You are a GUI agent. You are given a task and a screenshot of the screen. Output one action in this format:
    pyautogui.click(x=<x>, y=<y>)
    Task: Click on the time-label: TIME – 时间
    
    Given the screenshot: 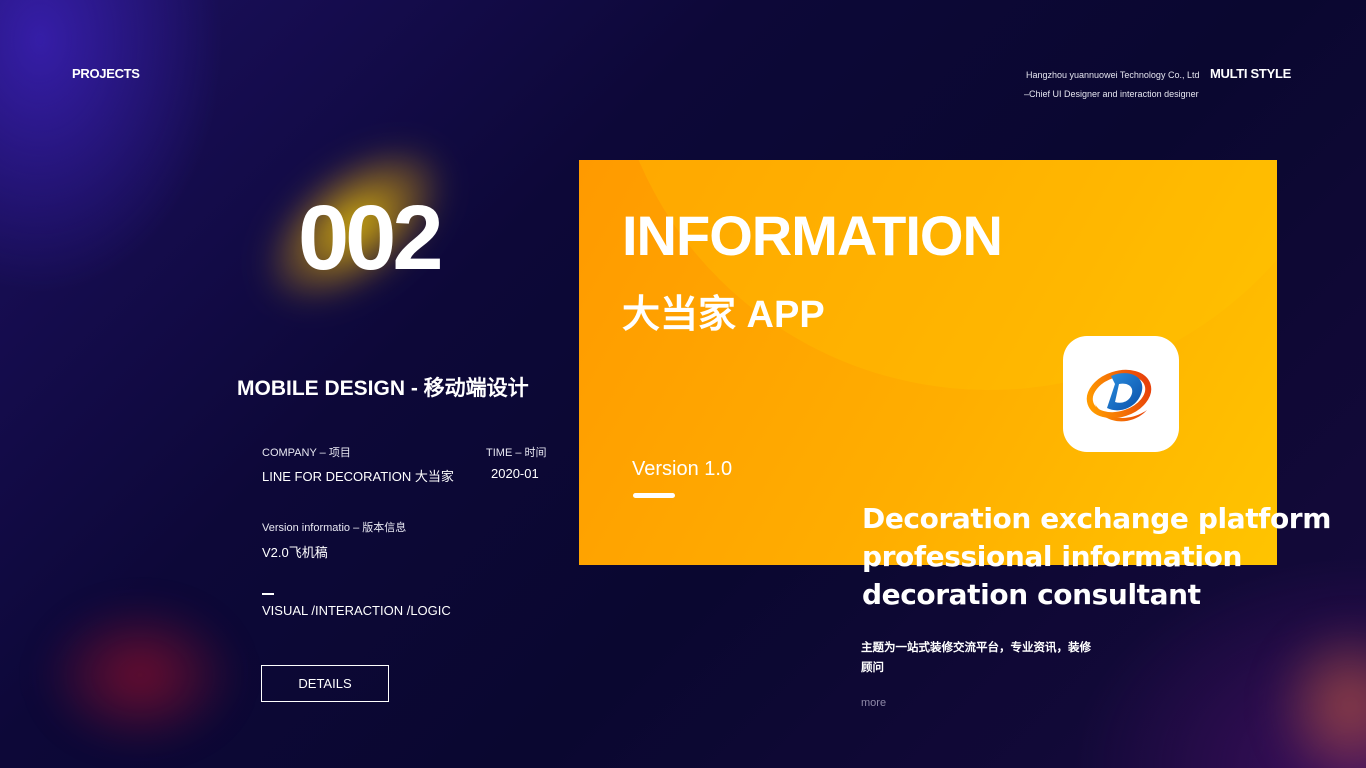 What is the action you would take?
    pyautogui.click(x=516, y=453)
    